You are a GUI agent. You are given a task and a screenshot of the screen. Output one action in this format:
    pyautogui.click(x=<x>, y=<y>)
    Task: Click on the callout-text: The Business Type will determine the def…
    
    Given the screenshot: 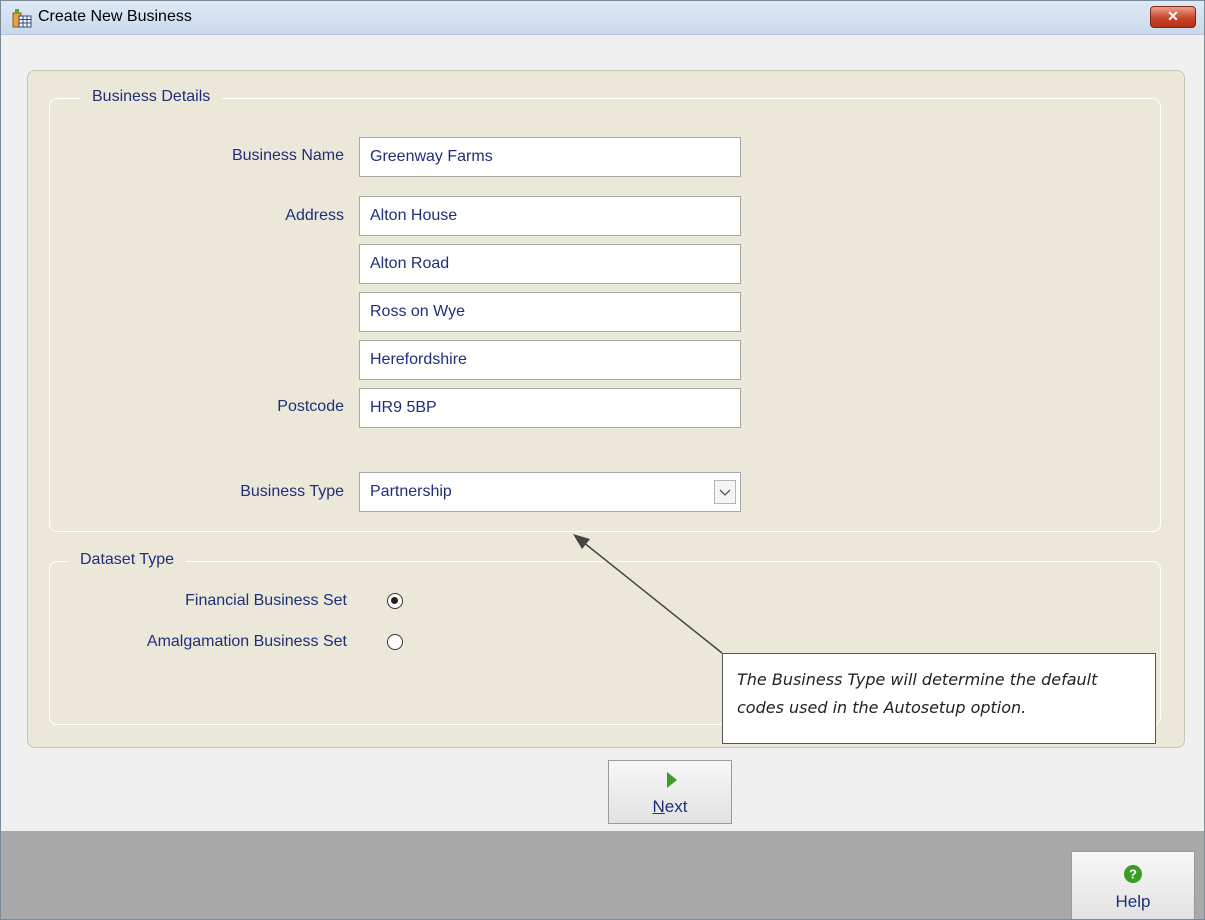 What is the action you would take?
    pyautogui.click(x=917, y=693)
    